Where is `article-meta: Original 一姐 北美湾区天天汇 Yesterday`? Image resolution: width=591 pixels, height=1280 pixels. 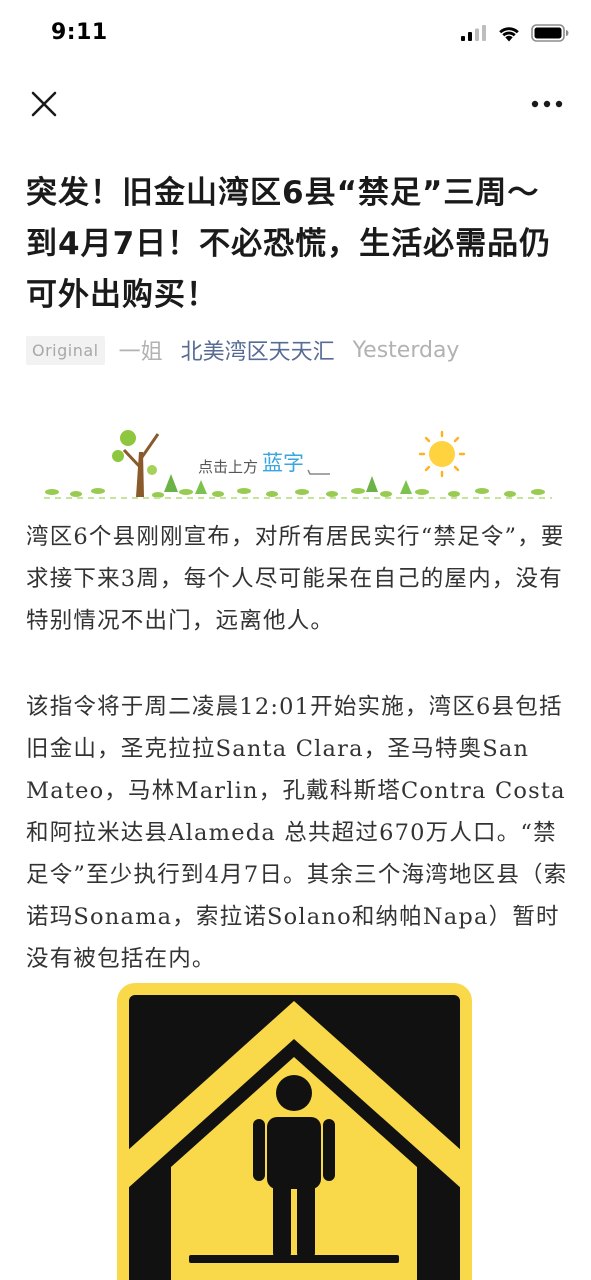 article-meta: Original 一姐 北美湾区天天汇 Yesterday is located at coordinates (242, 350).